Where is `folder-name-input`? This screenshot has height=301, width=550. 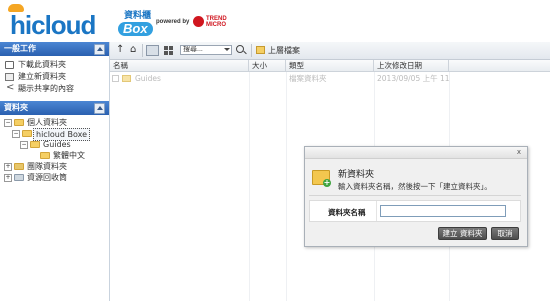
folder-name-input is located at coordinates (443, 211).